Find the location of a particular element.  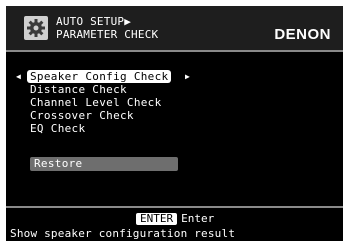

restore-button: Restore is located at coordinates (104, 164).